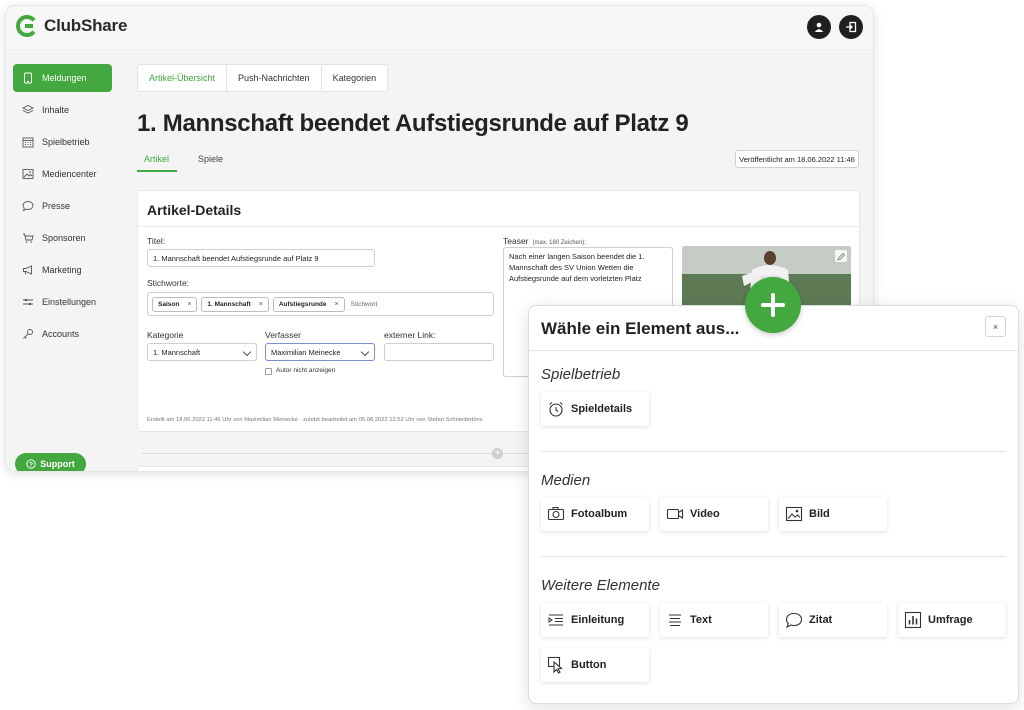 This screenshot has height=710, width=1024. I want to click on support-label: Support, so click(57, 464).